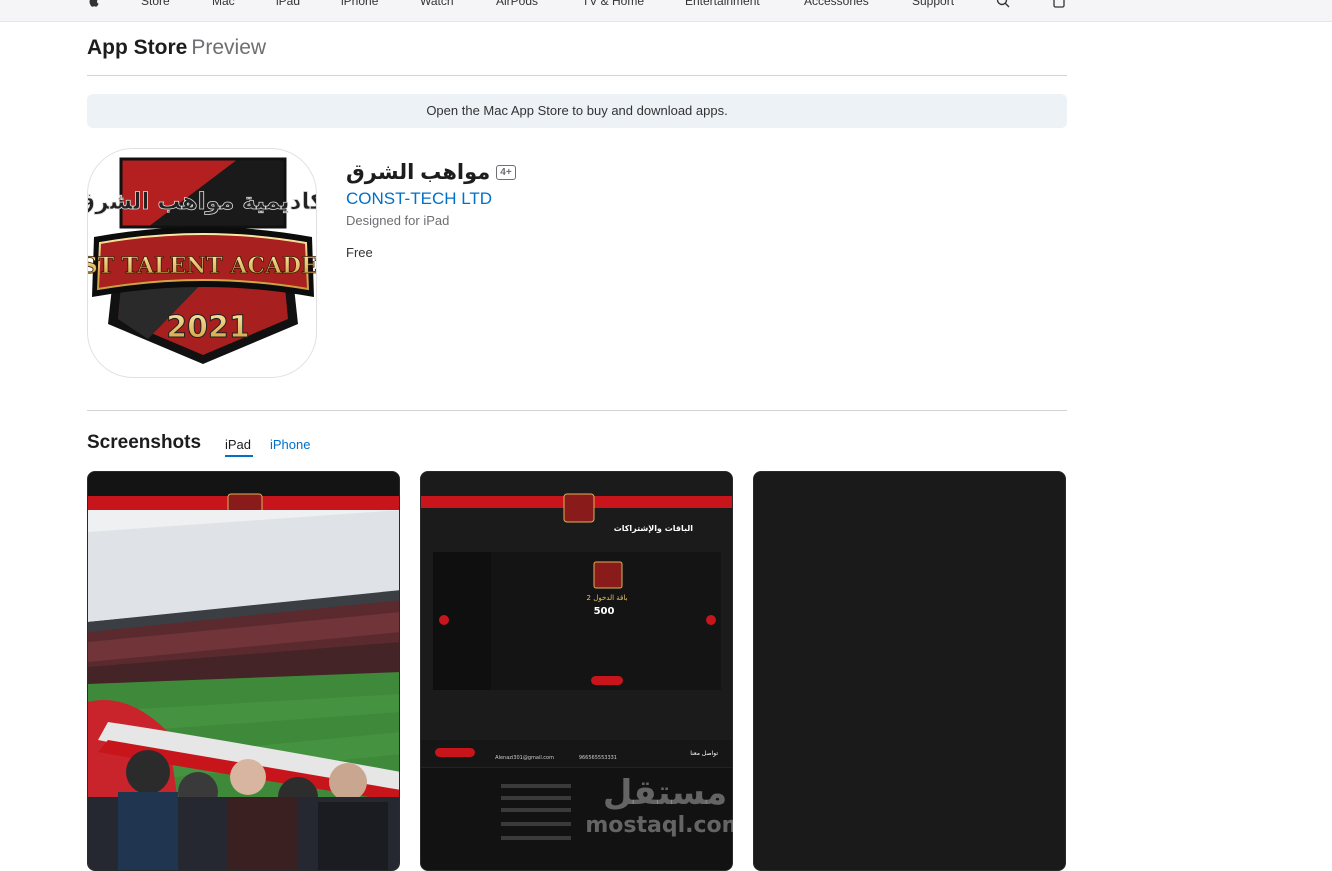 Image resolution: width=1332 pixels, height=871 pixels. What do you see at coordinates (359, 4) in the screenshot?
I see `nav-iphone: iPhone` at bounding box center [359, 4].